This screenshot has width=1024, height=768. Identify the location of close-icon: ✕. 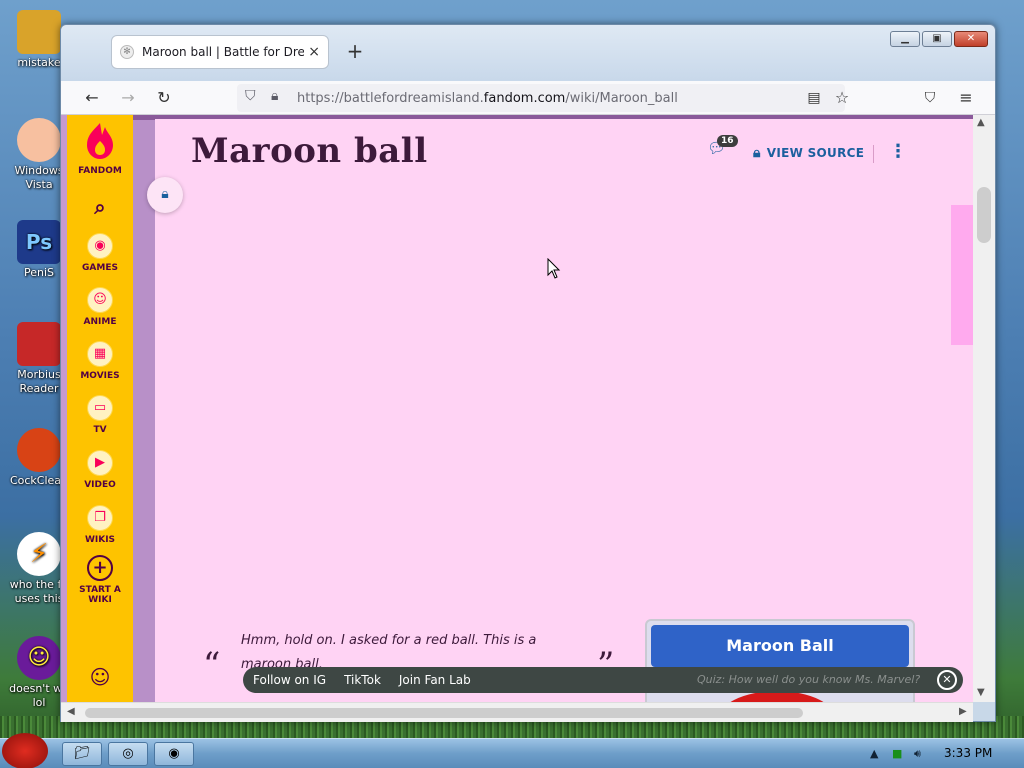
(947, 680).